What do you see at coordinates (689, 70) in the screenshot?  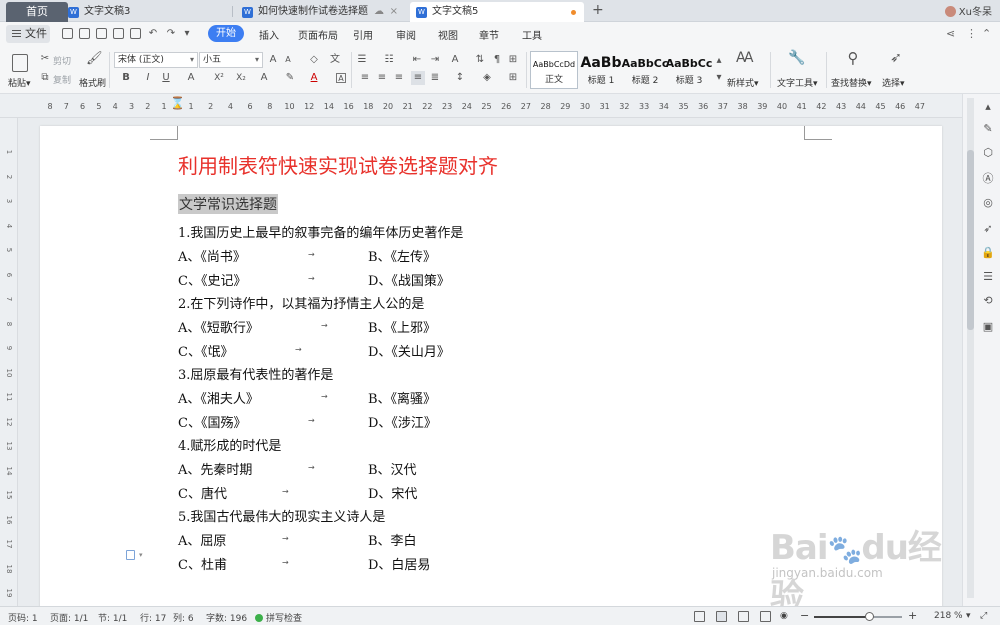 I see `style-heading-3: AaBbCc 标题 3` at bounding box center [689, 70].